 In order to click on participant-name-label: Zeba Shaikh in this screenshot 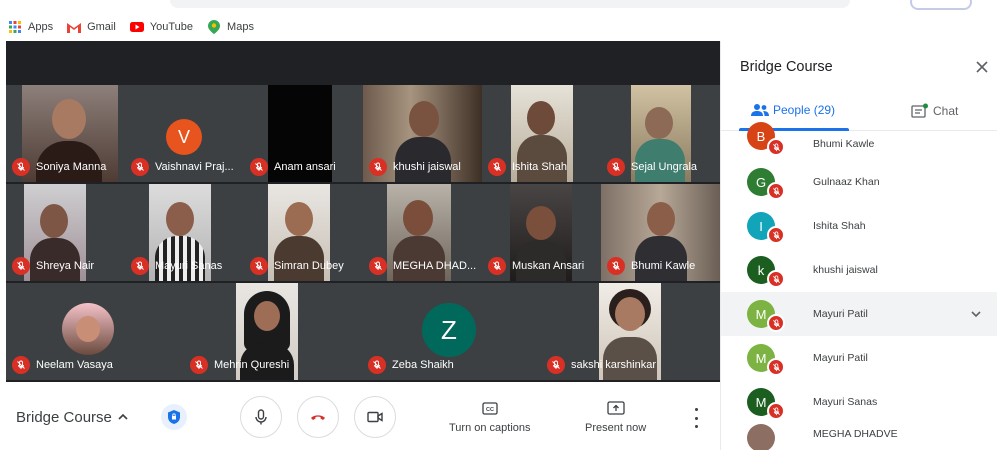, I will do `click(411, 365)`.